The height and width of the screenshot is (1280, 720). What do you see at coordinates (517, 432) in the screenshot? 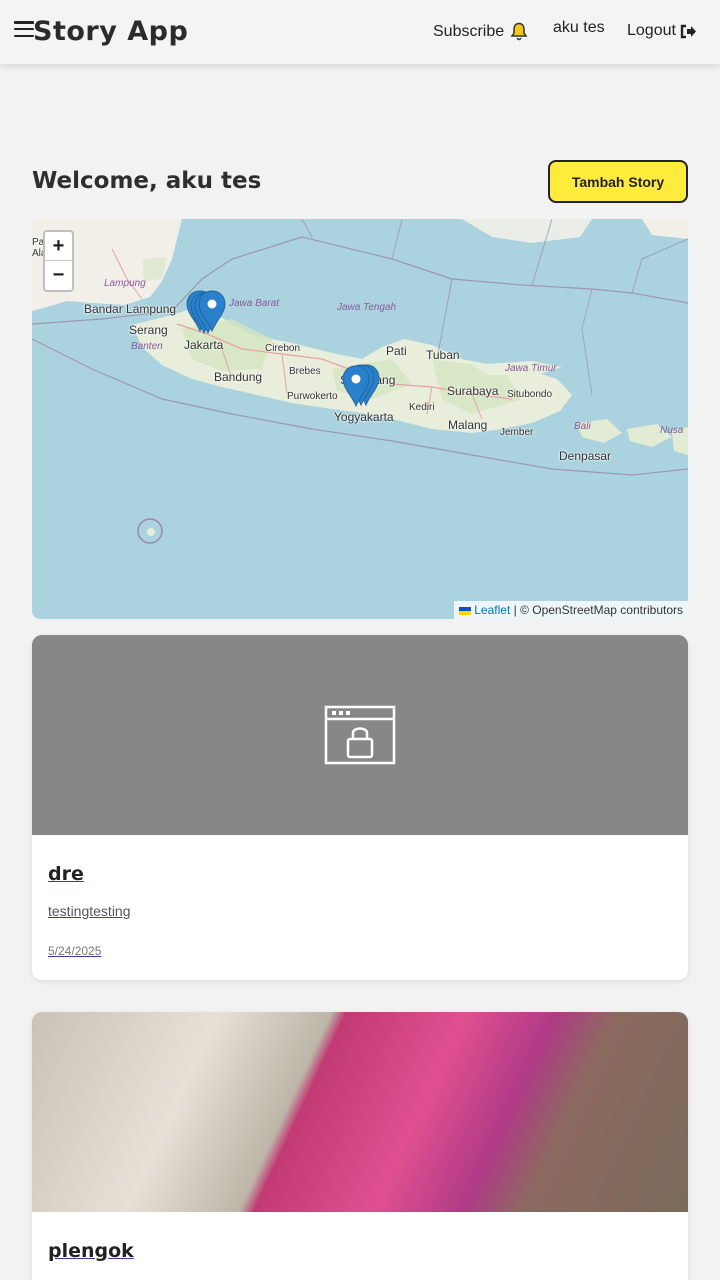
I see `map-label-jember: Jember` at bounding box center [517, 432].